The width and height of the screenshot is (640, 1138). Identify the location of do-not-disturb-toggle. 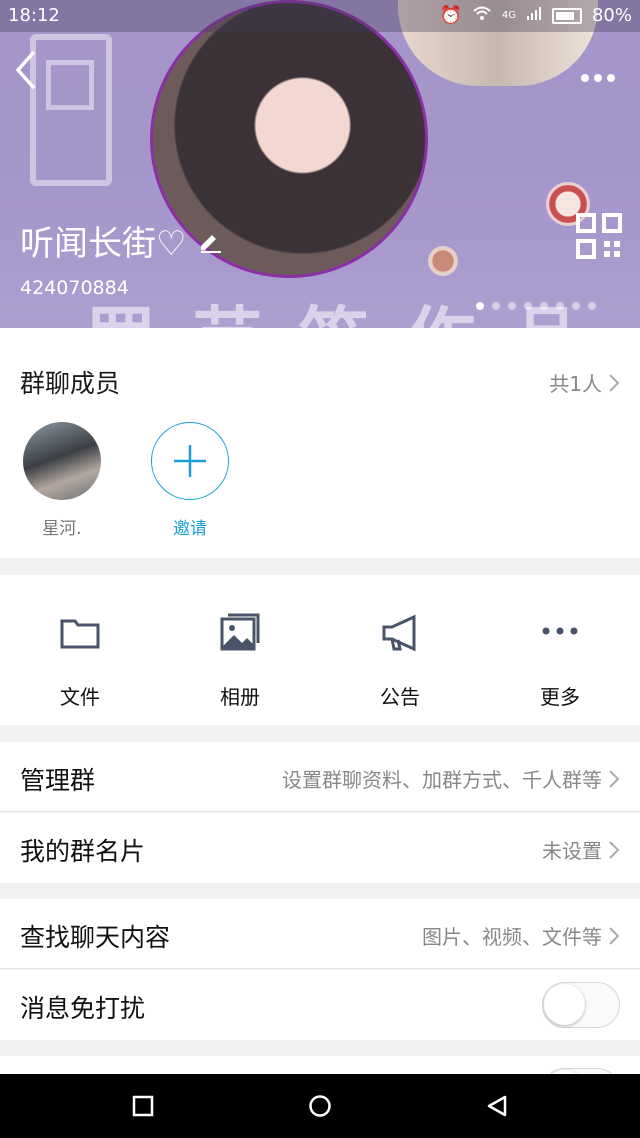
(581, 1005).